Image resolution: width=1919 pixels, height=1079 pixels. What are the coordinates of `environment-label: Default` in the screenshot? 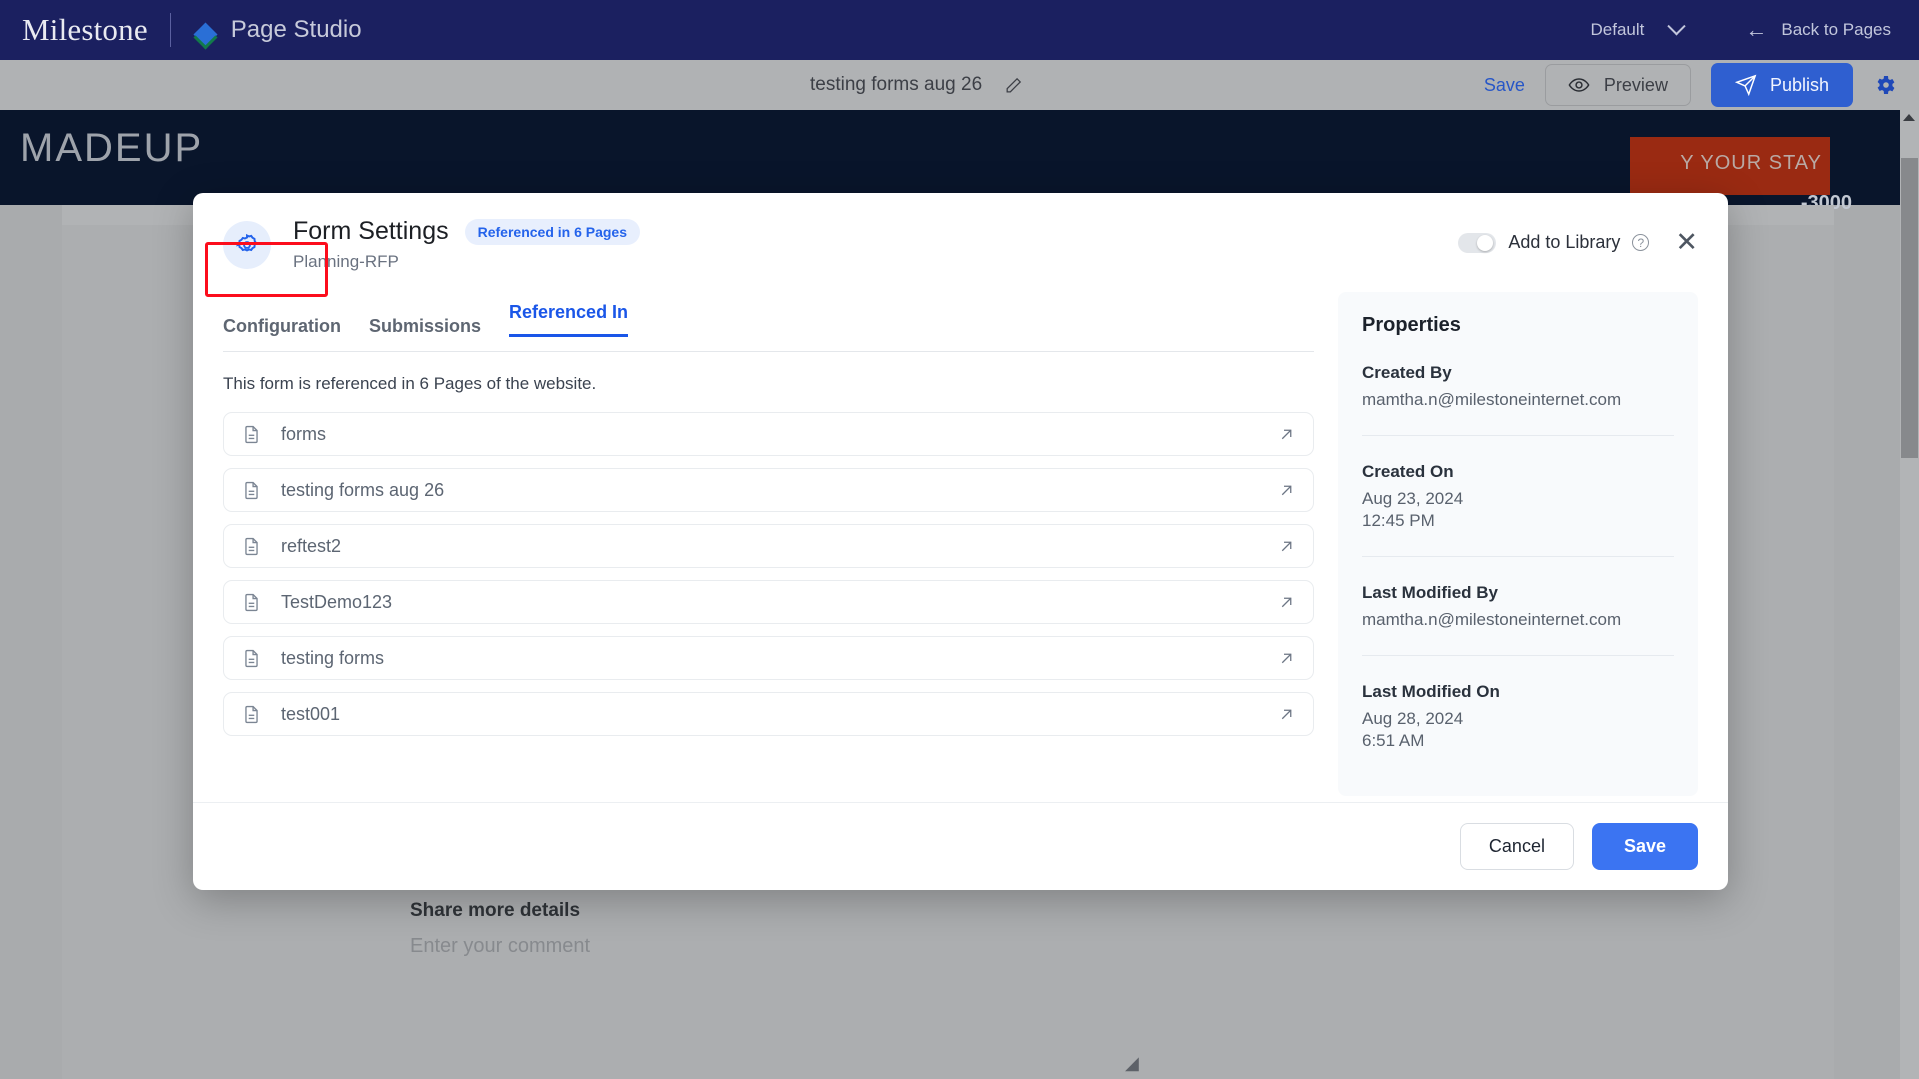 It's located at (1617, 29).